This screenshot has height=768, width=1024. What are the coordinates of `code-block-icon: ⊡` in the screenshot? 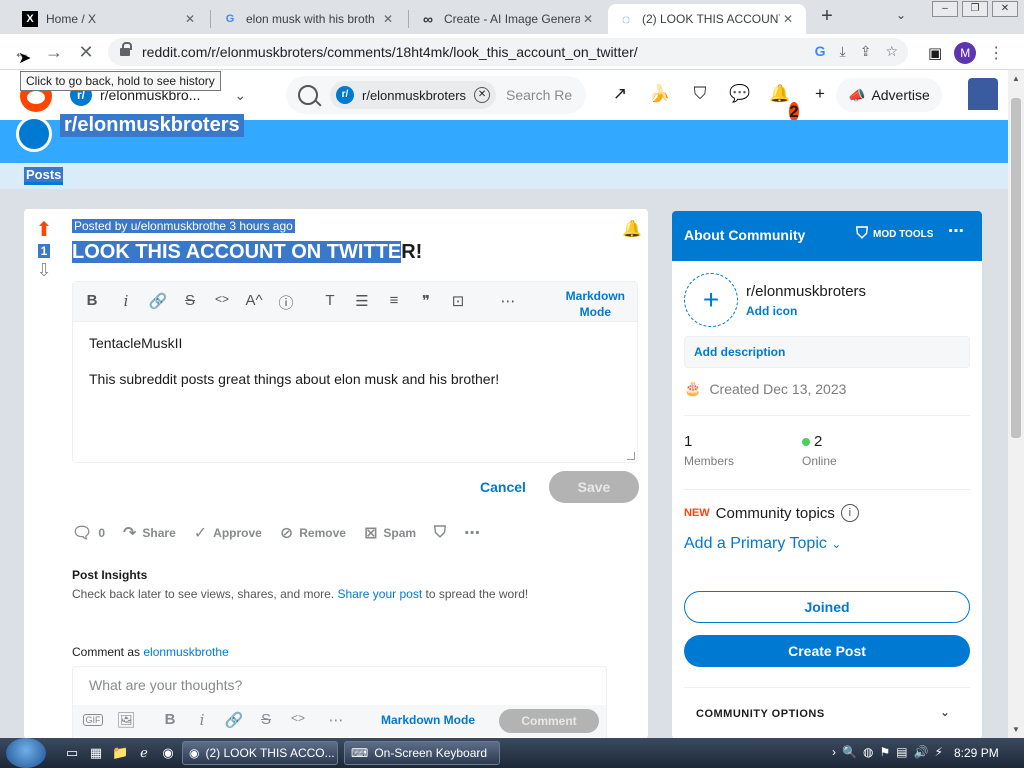 It's located at (458, 301).